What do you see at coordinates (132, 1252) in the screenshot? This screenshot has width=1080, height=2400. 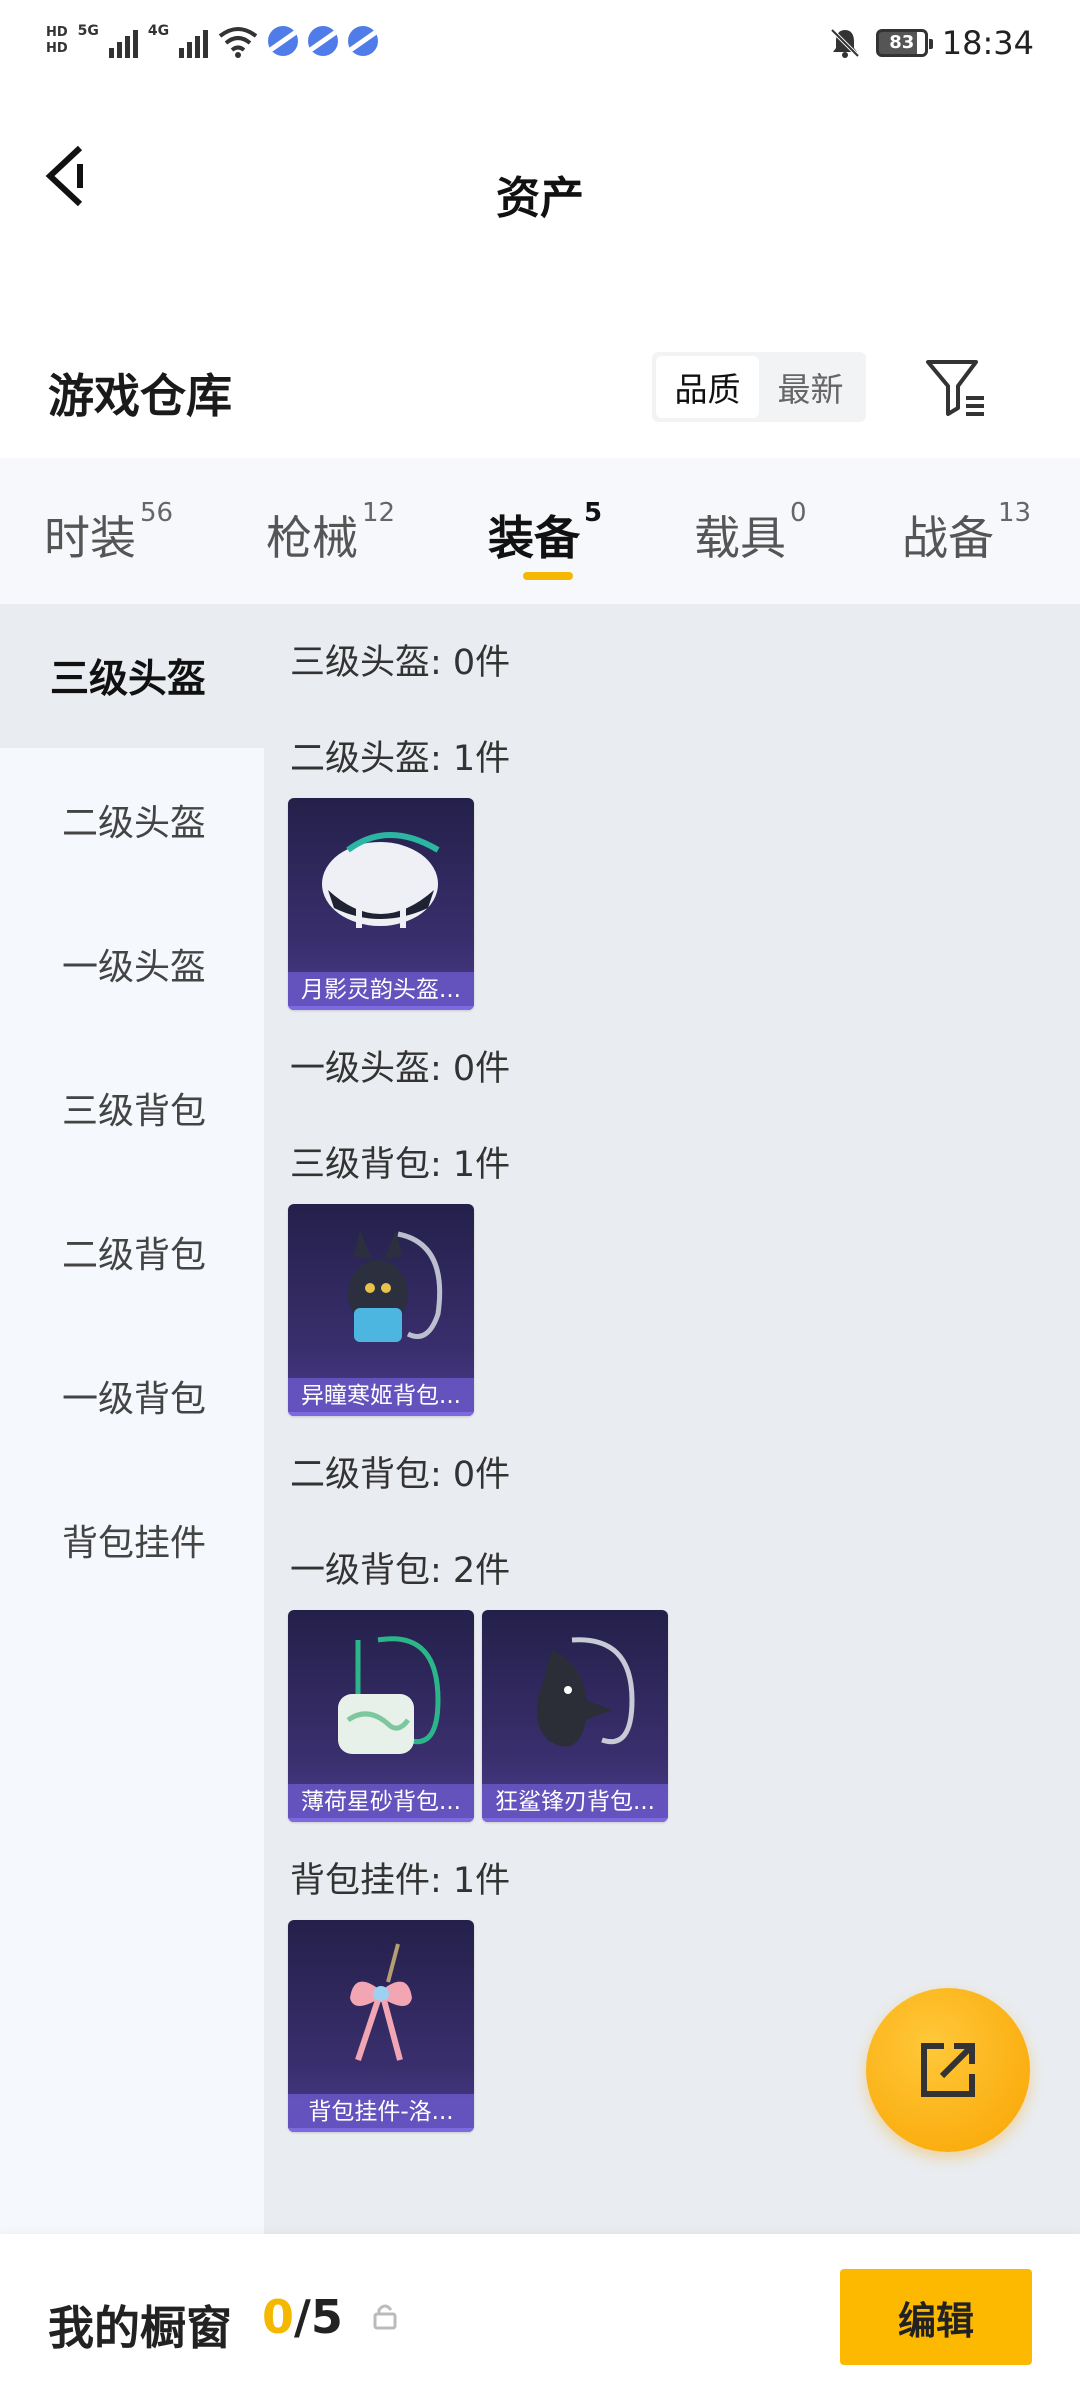 I see `sidebar-item-level2-backpack: 二级背包` at bounding box center [132, 1252].